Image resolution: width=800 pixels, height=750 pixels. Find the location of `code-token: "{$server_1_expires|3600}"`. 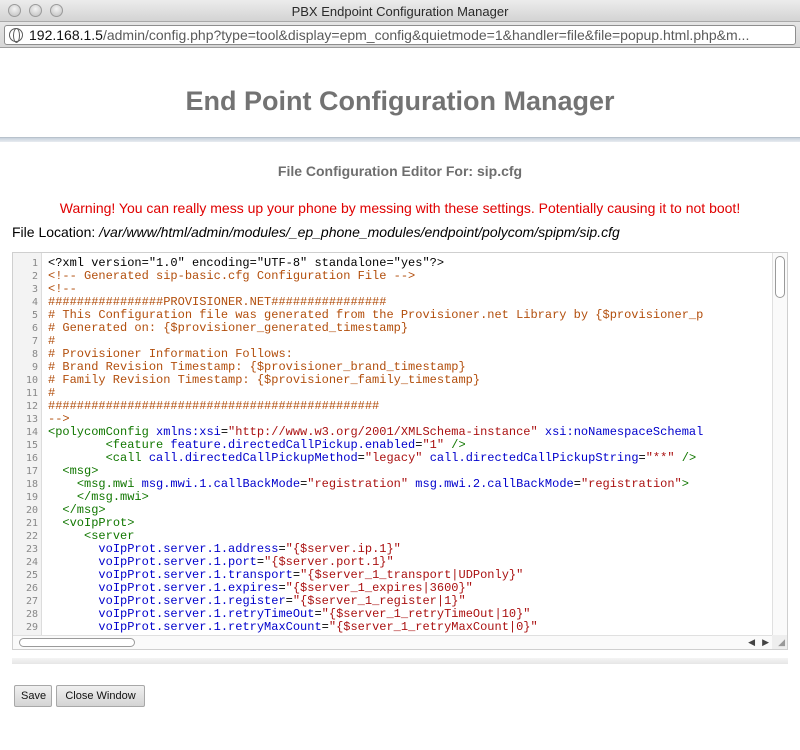

code-token: "{$server_1_expires|3600}" is located at coordinates (379, 588).